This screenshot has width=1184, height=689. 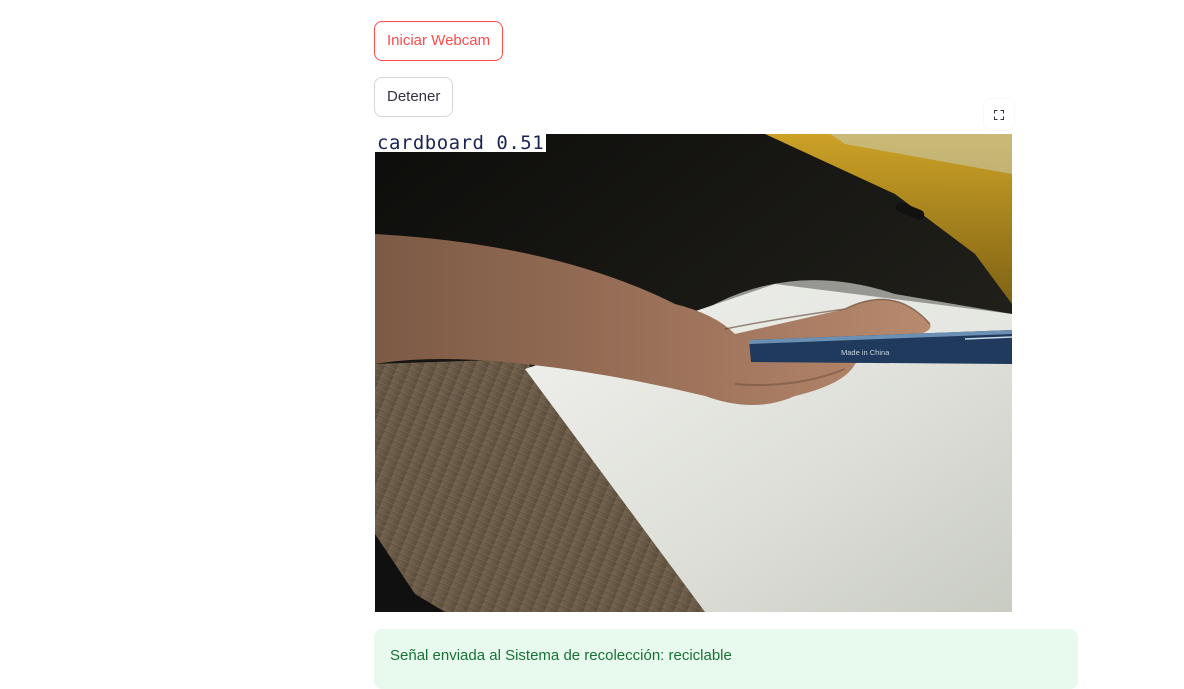 I want to click on box-text: Made in China, so click(x=865, y=352).